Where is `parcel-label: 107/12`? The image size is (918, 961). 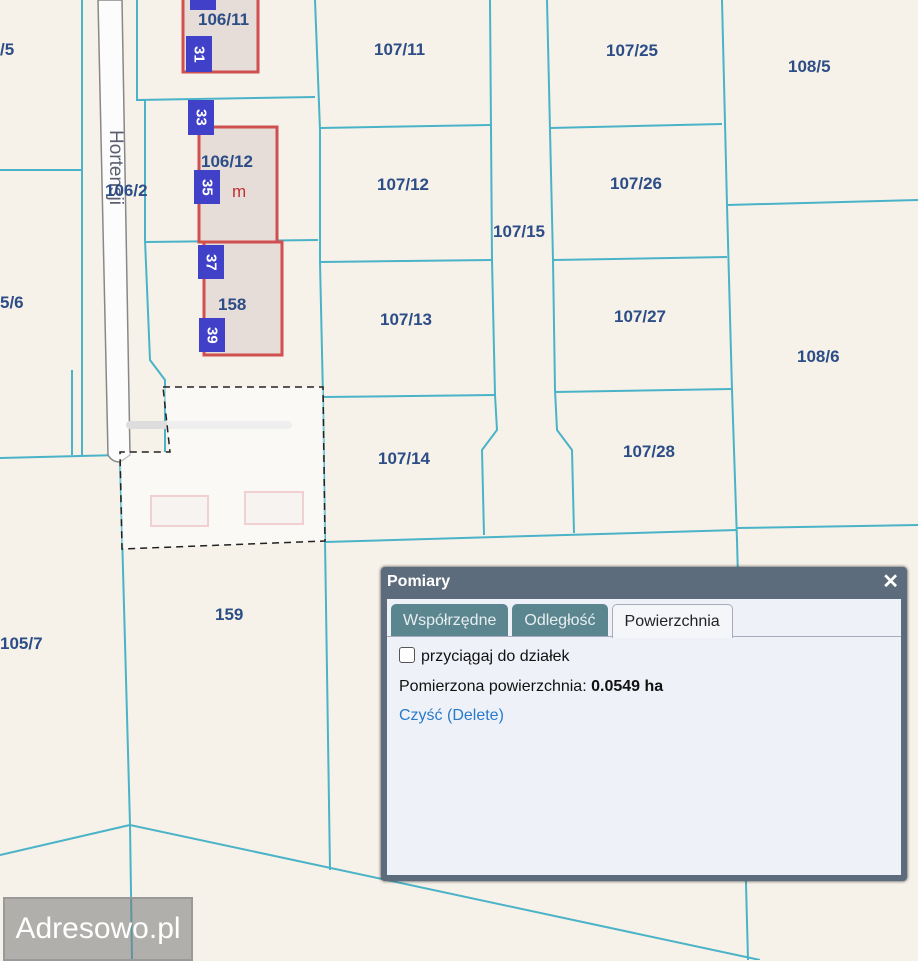
parcel-label: 107/12 is located at coordinates (403, 185).